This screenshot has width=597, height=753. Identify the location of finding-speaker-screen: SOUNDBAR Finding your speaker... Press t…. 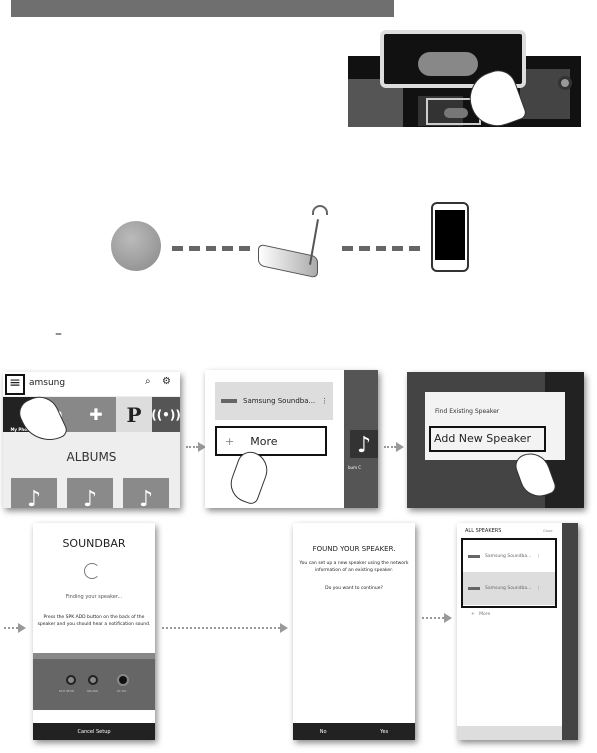
(94, 631).